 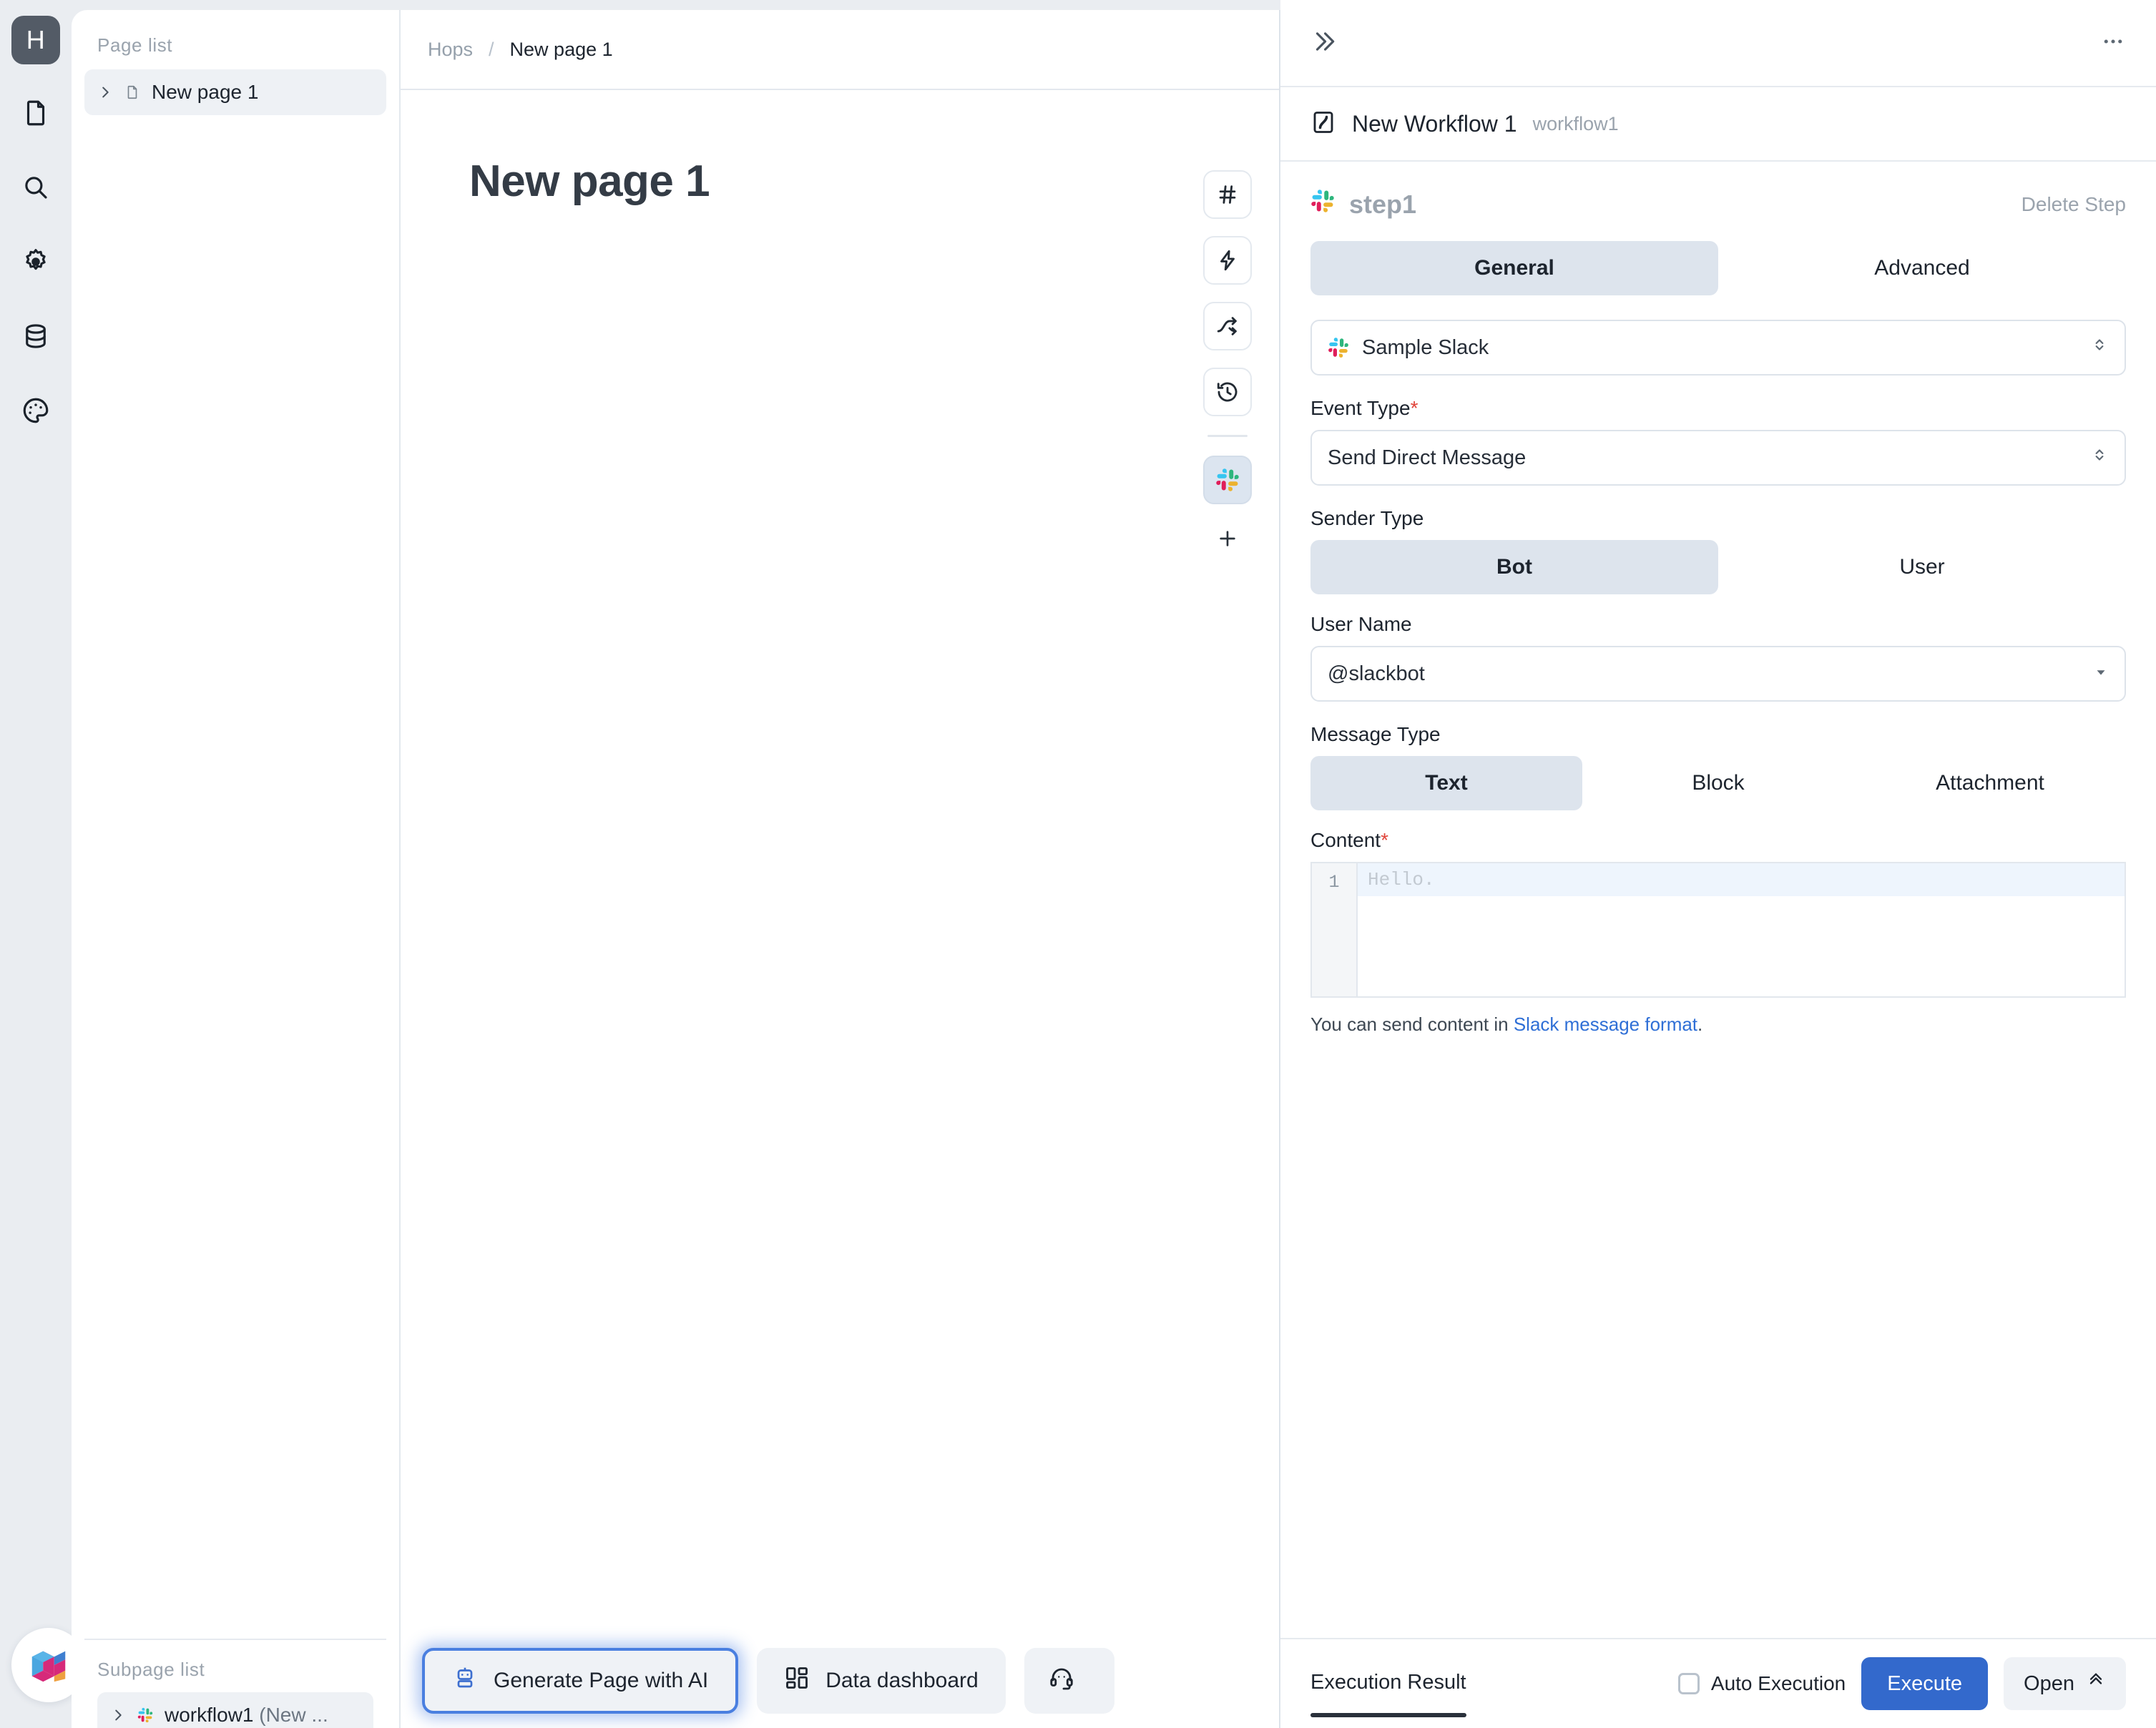 I want to click on auto-execution-toggle: Auto Execution, so click(x=1761, y=1683).